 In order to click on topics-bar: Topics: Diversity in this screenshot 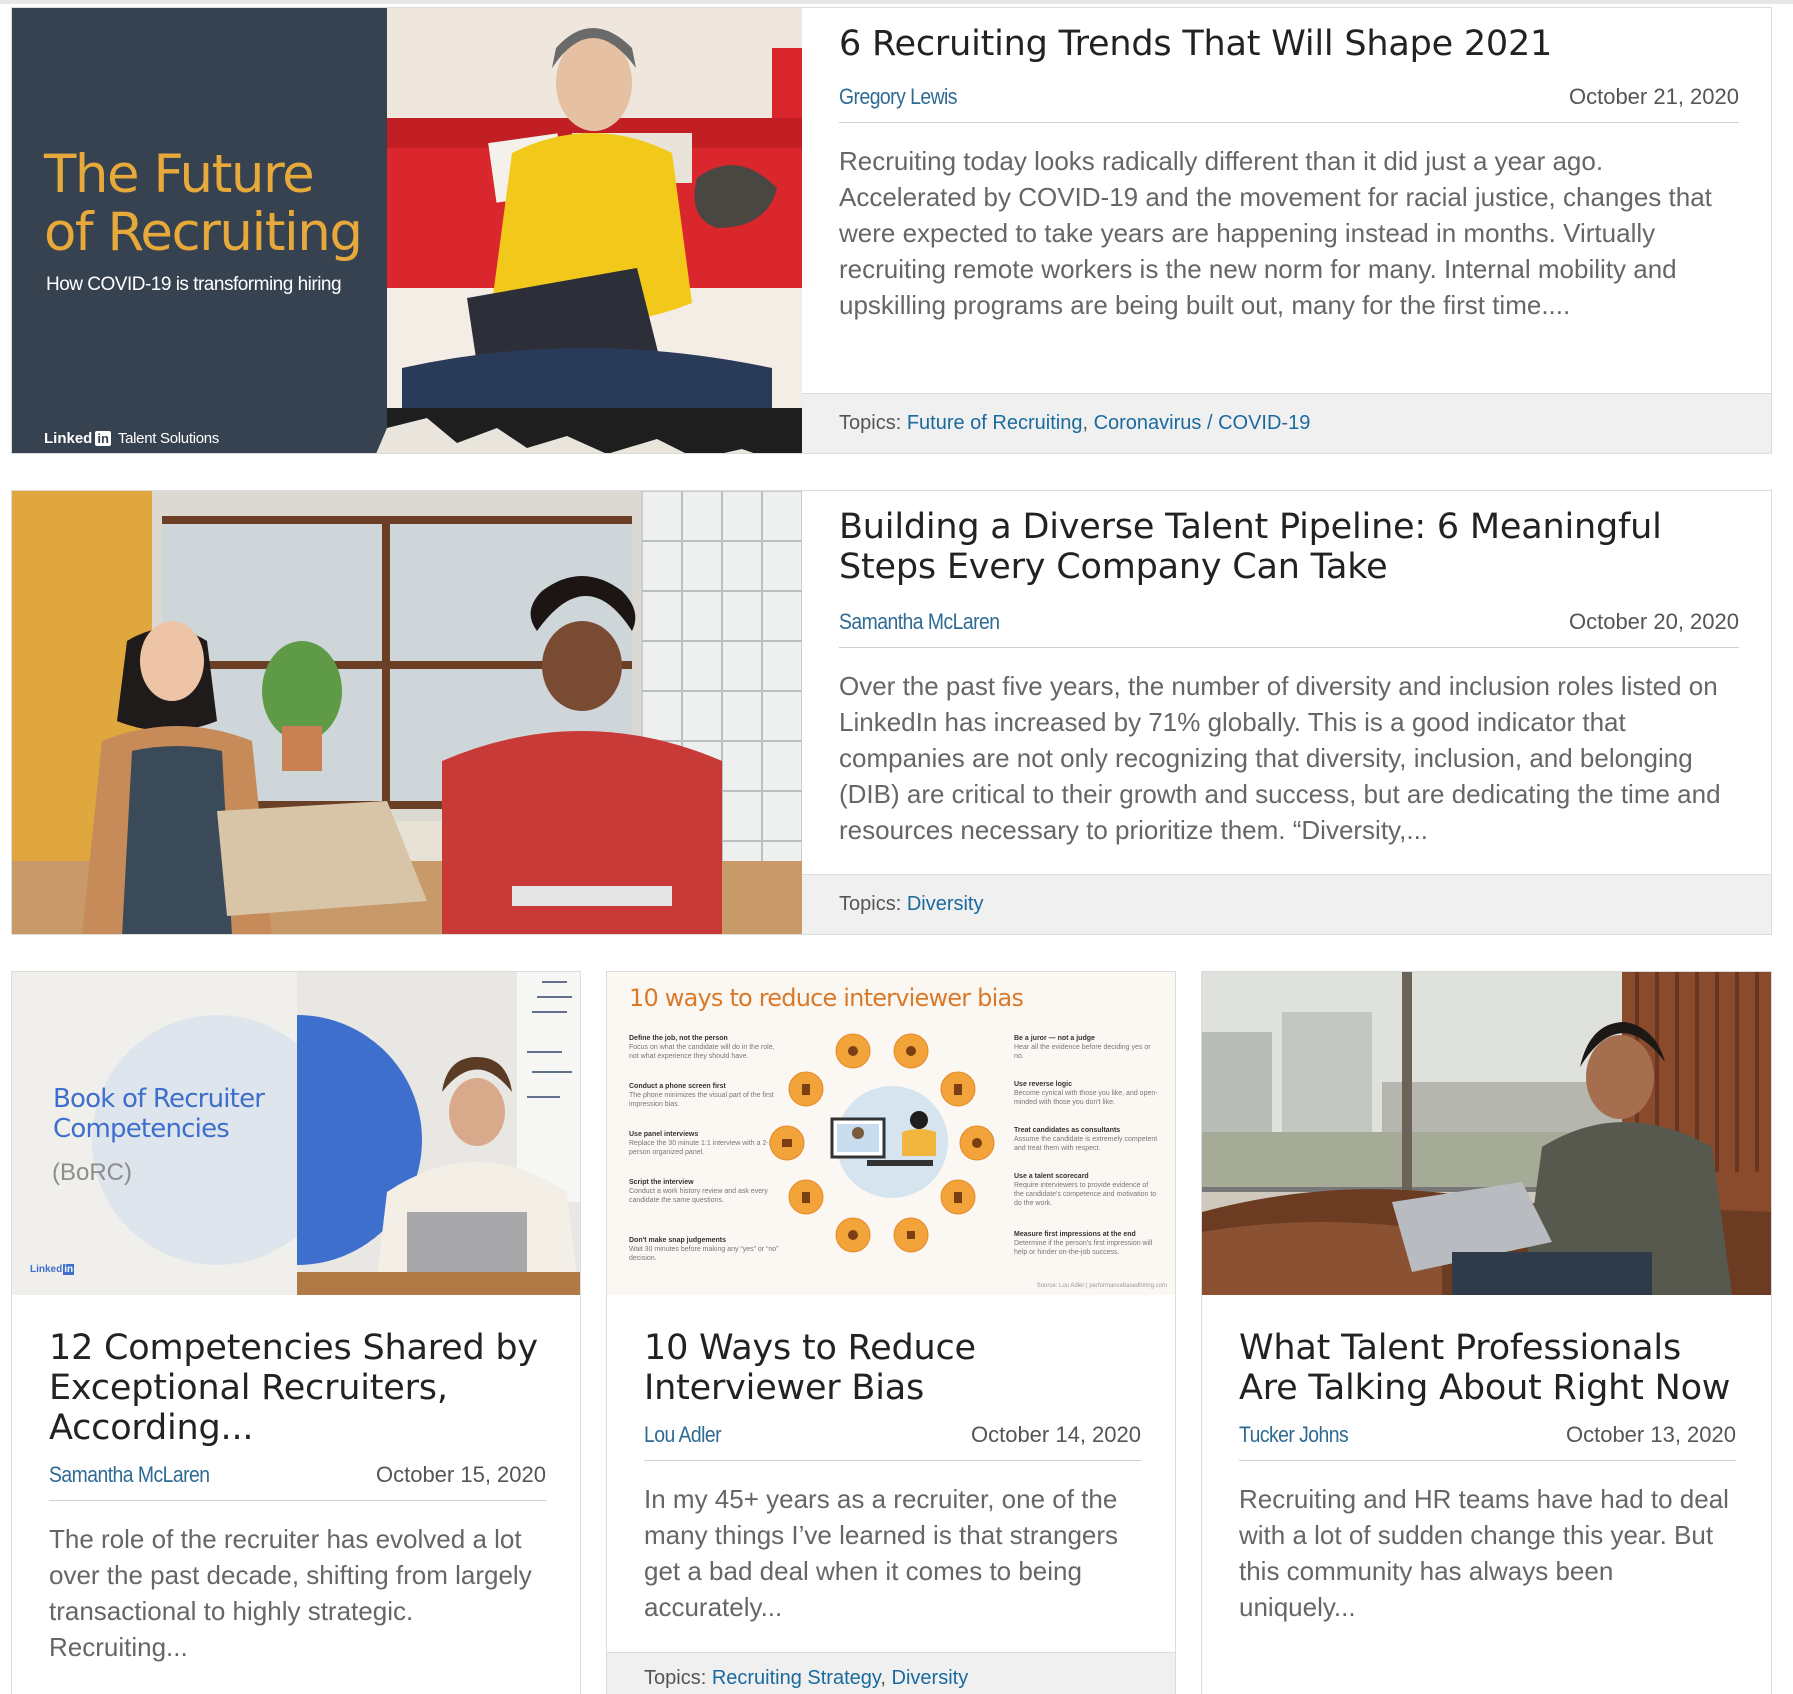, I will do `click(1286, 904)`.